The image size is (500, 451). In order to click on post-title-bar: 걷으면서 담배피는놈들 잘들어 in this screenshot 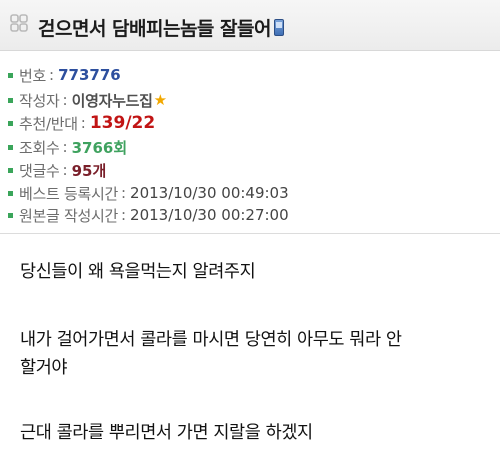, I will do `click(250, 25)`.